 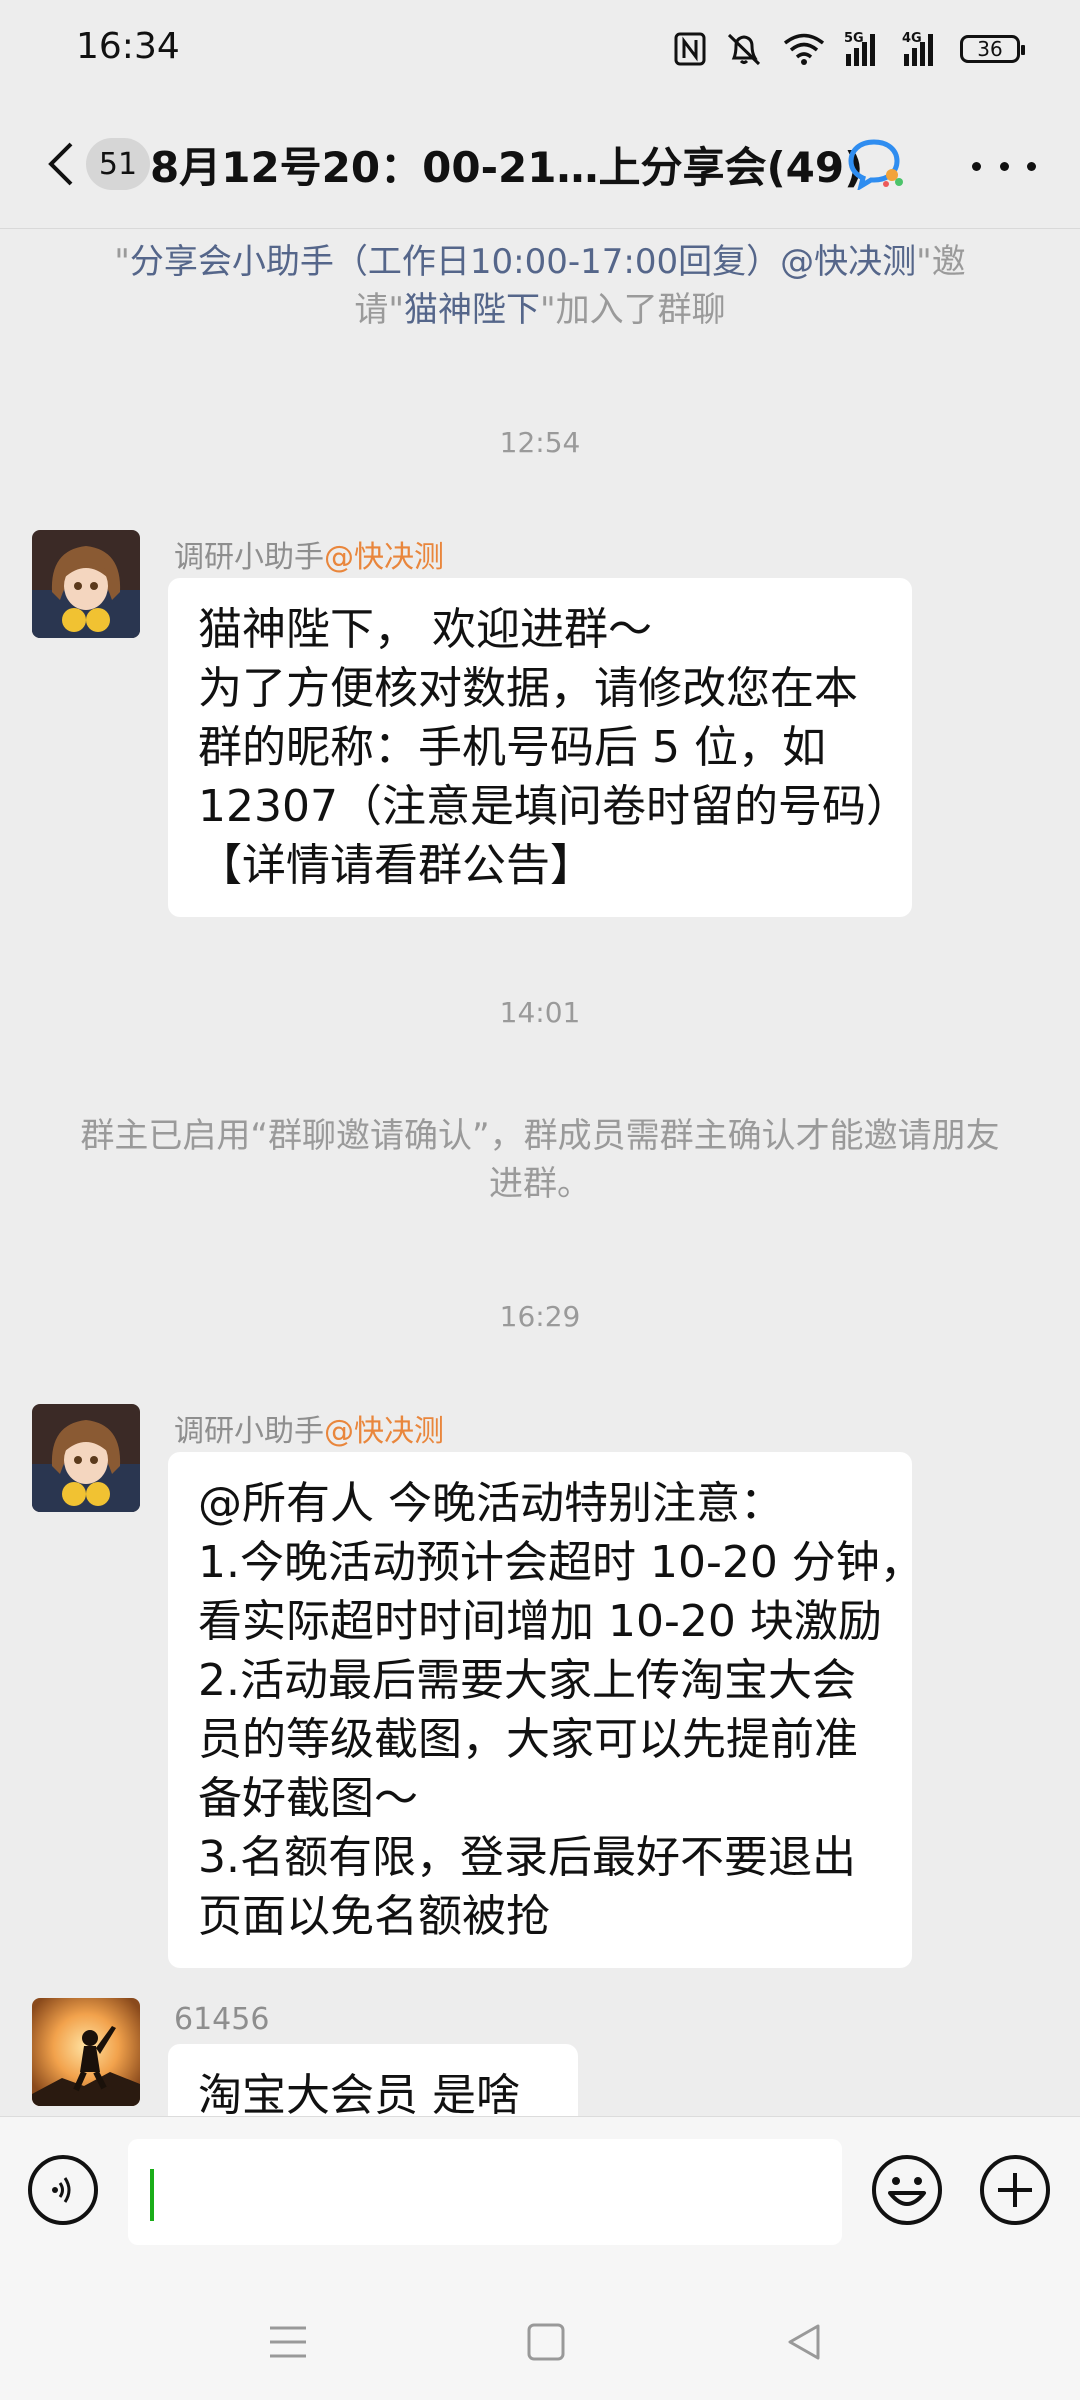 I want to click on recent-apps-button, so click(x=288, y=2342).